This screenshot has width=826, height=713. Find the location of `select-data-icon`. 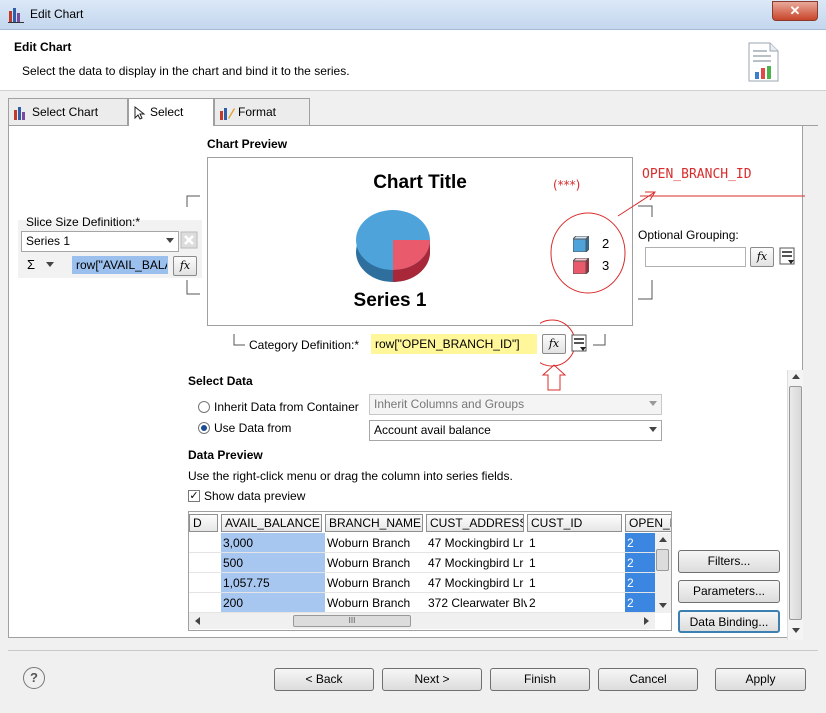

select-data-icon is located at coordinates (140, 112).